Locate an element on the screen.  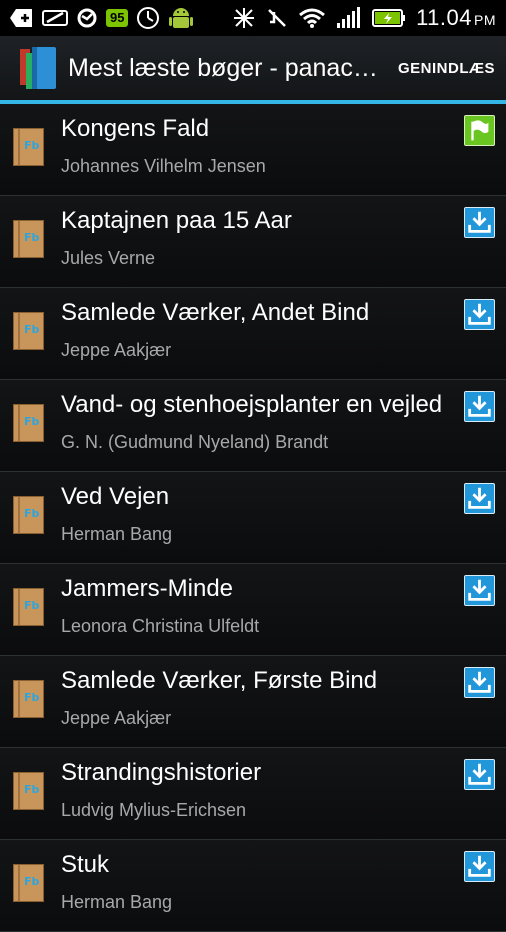
mute-icon is located at coordinates (277, 18).